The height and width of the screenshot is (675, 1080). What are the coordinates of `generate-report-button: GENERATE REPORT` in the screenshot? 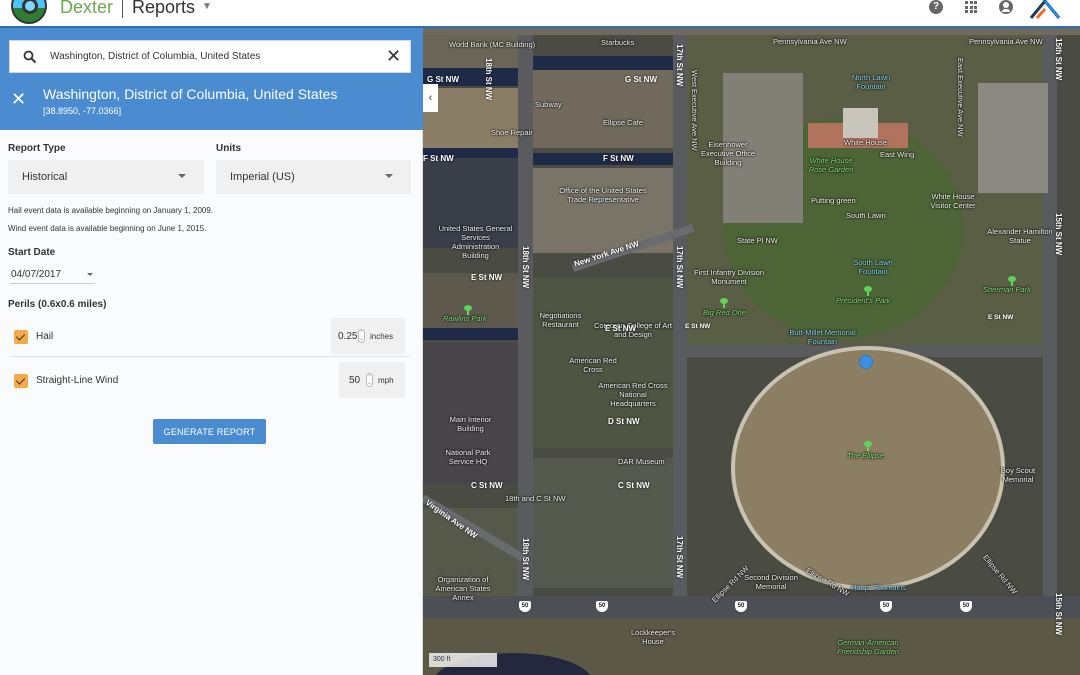 It's located at (209, 431).